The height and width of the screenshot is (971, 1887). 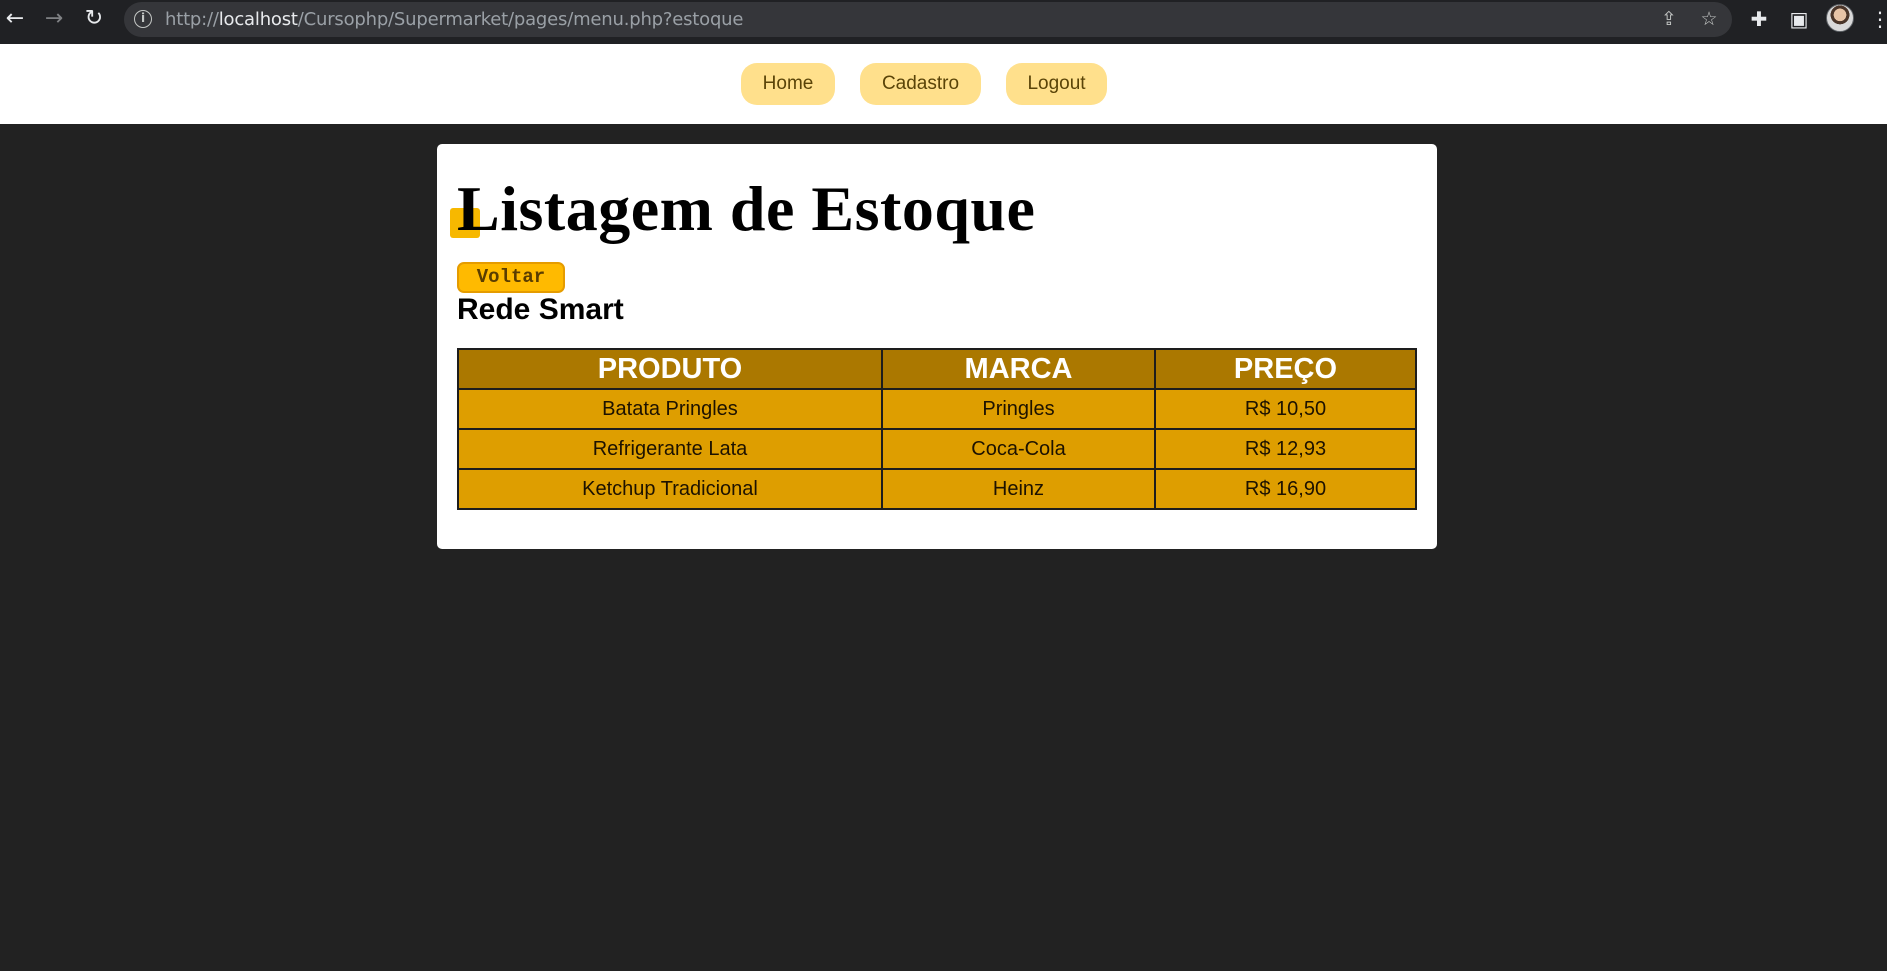 What do you see at coordinates (1285, 409) in the screenshot?
I see `cell-preco: R$ 10,50` at bounding box center [1285, 409].